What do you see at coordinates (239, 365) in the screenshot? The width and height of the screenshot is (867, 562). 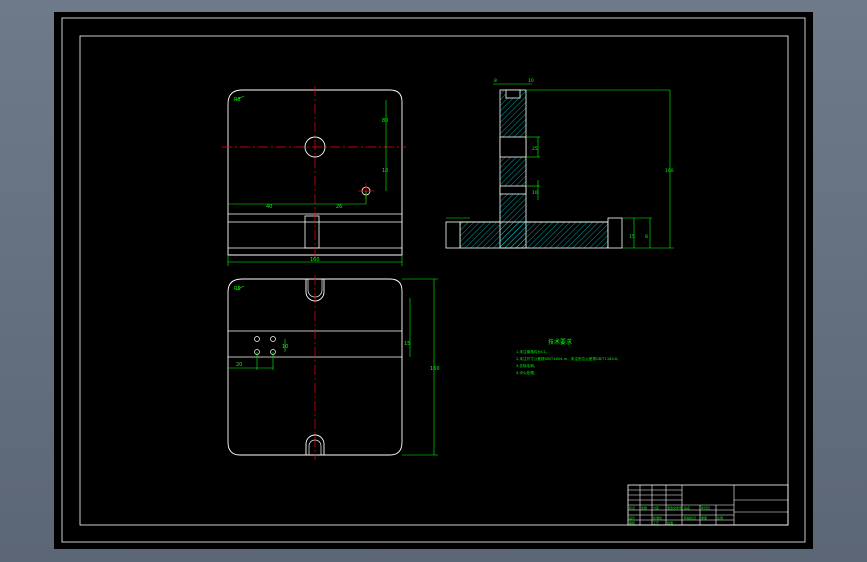 I see `bottom-dim-hole-offset: 20` at bounding box center [239, 365].